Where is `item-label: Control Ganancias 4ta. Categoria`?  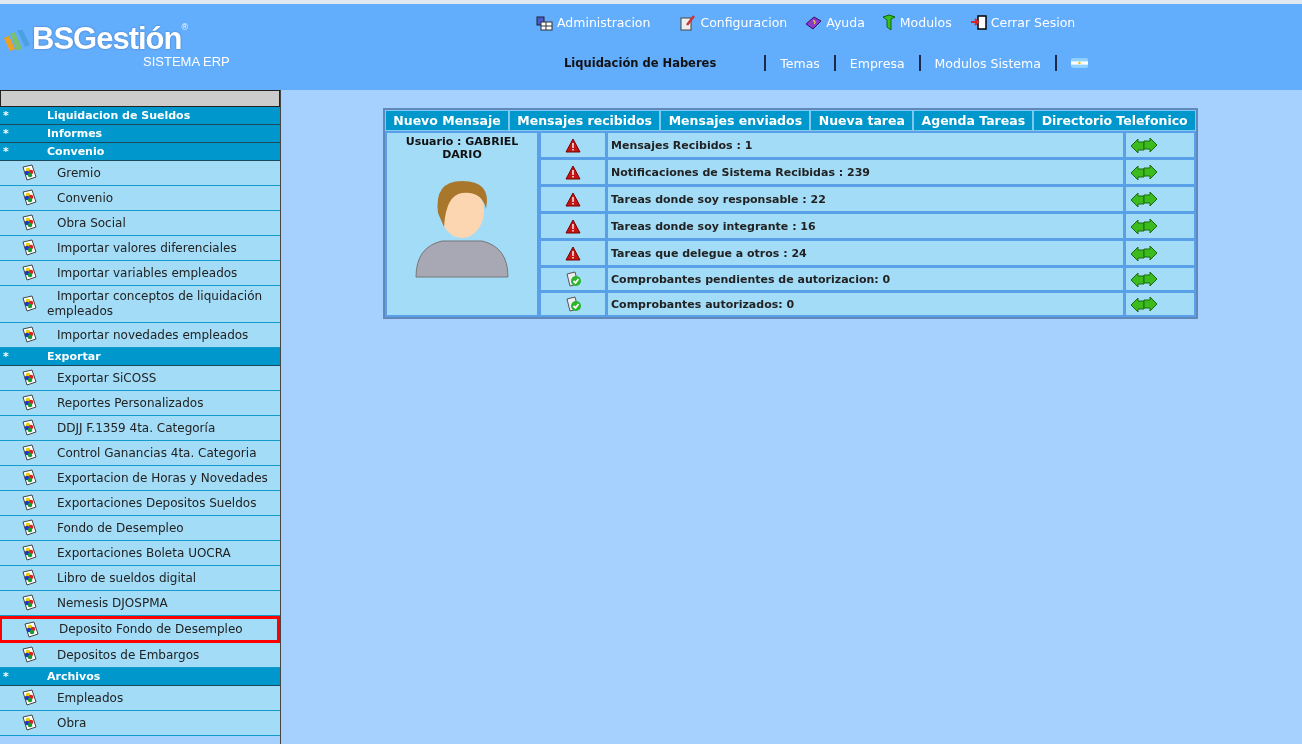 item-label: Control Ganancias 4ta. Categoria is located at coordinates (157, 453).